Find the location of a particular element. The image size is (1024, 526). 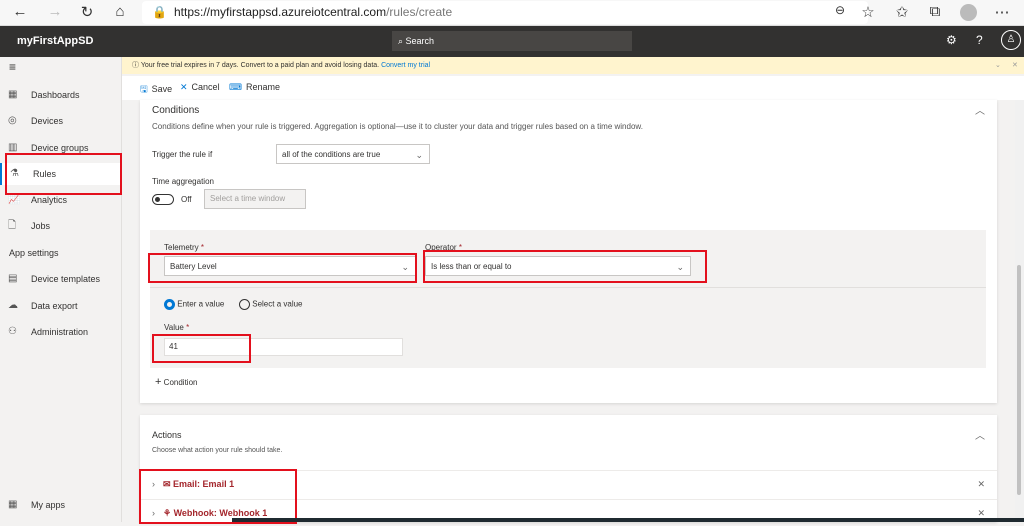

scrollbar is located at coordinates (1019, 311).